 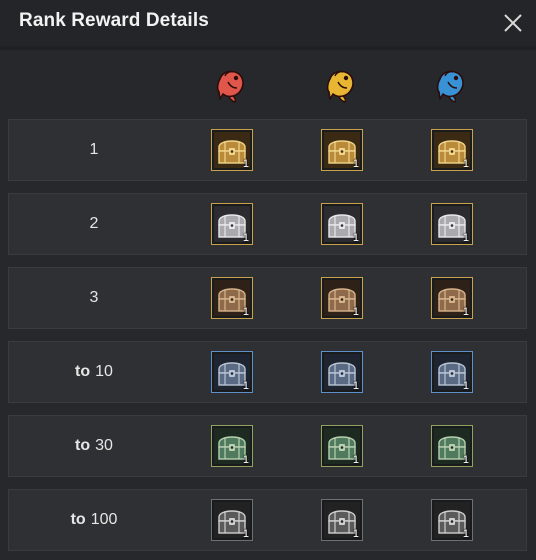 What do you see at coordinates (268, 23) in the screenshot?
I see `dialog-titlebar: Rank Reward Details` at bounding box center [268, 23].